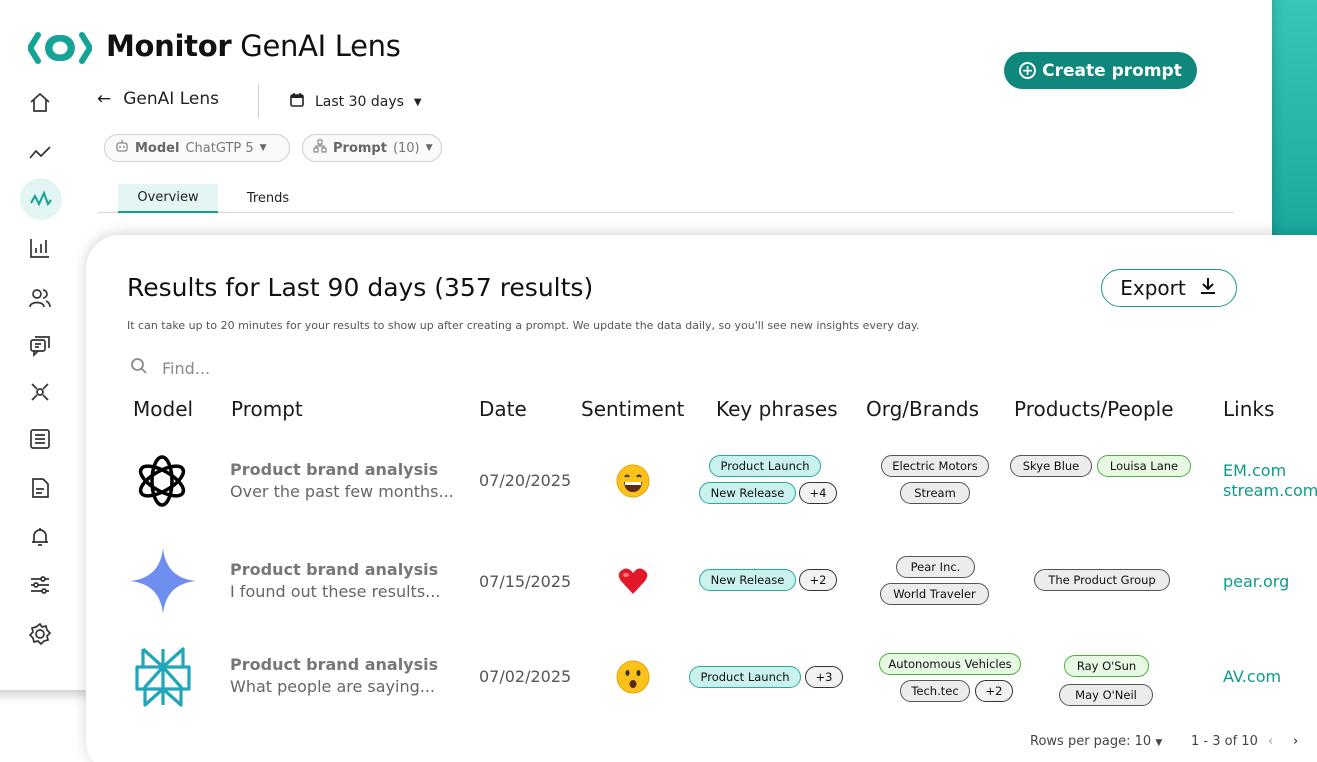 The image size is (1317, 762). I want to click on settings-icon, so click(40, 634).